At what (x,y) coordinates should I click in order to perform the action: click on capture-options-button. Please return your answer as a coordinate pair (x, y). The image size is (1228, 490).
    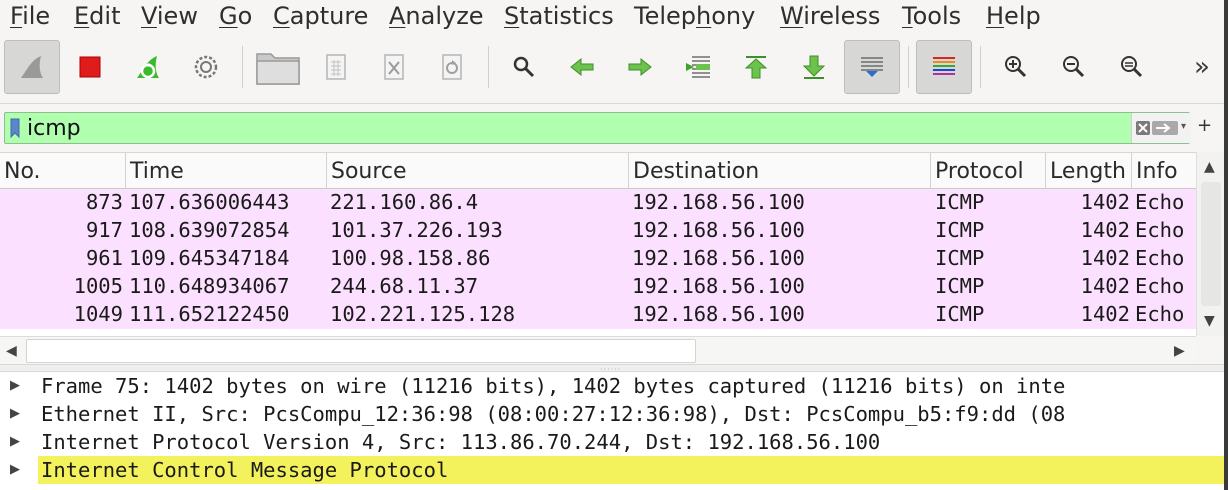
    Looking at the image, I should click on (206, 67).